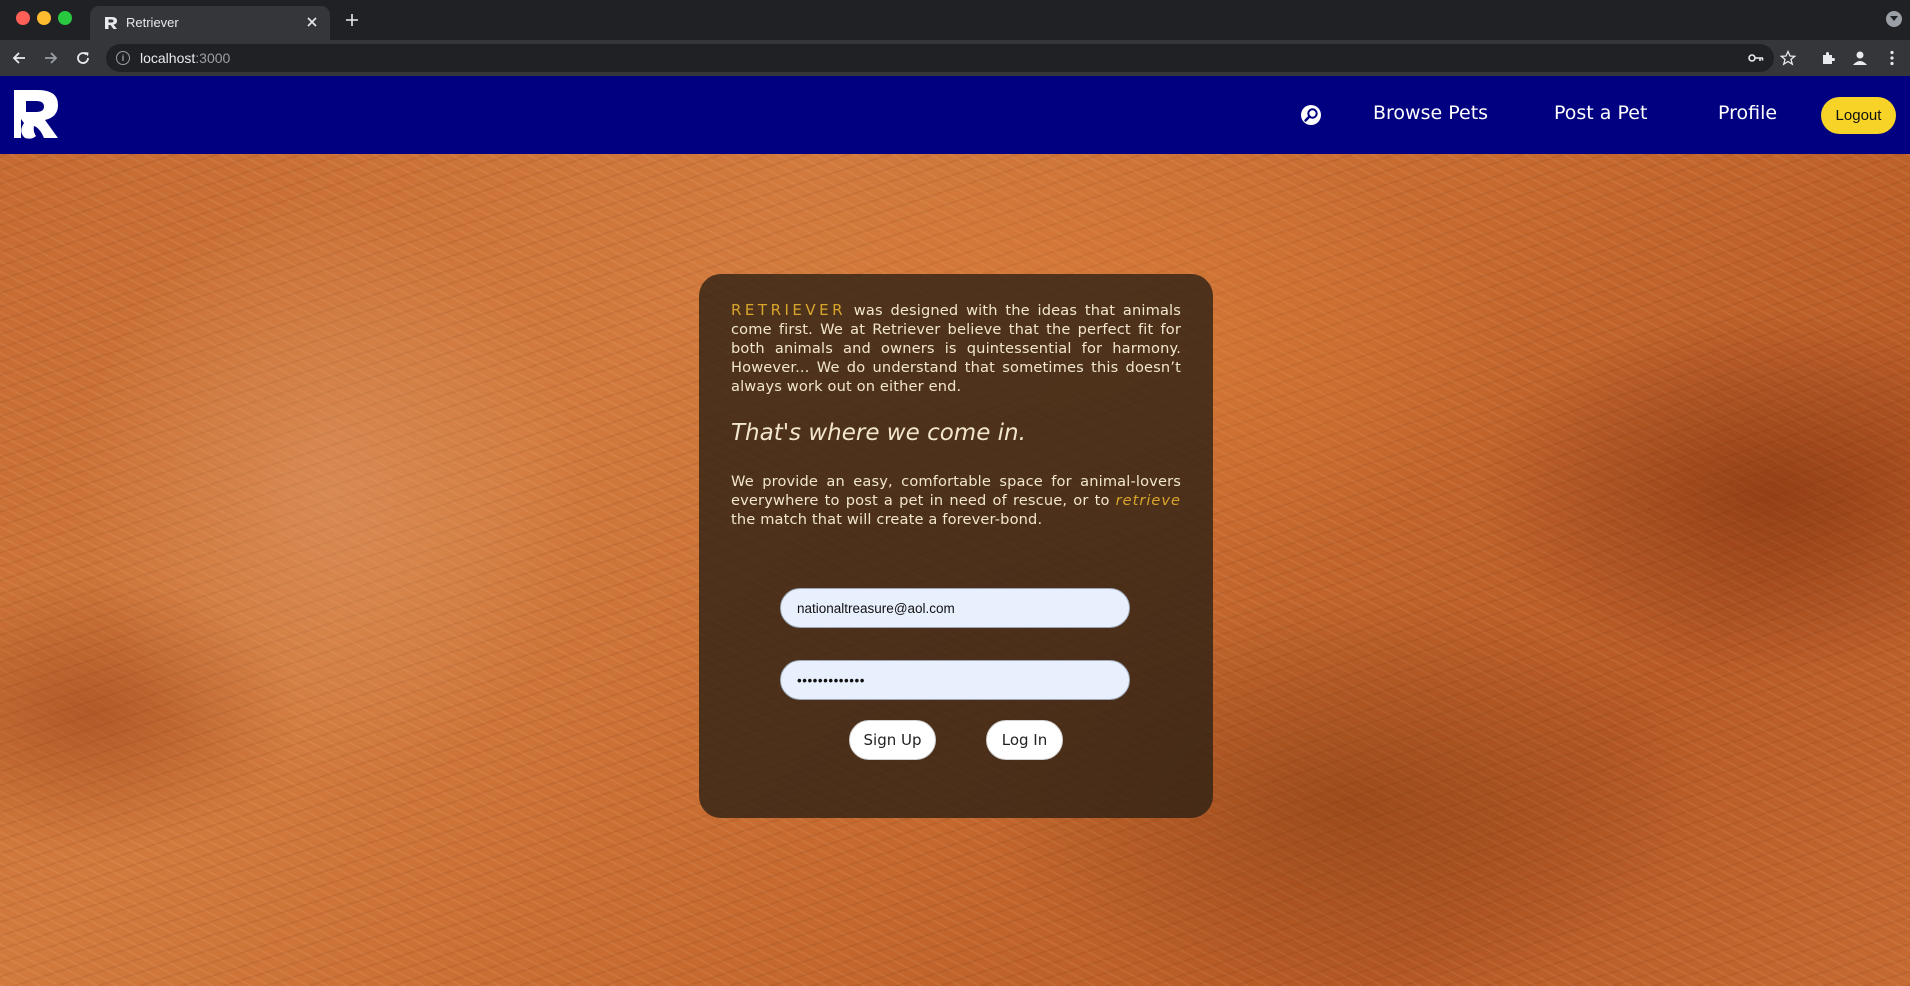 Image resolution: width=1910 pixels, height=986 pixels. Describe the element at coordinates (123, 58) in the screenshot. I see `site-info-icon: i` at that location.